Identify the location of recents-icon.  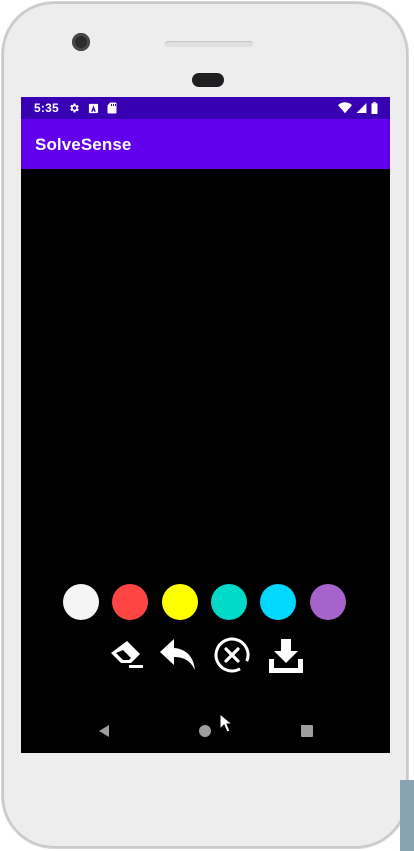
(307, 731).